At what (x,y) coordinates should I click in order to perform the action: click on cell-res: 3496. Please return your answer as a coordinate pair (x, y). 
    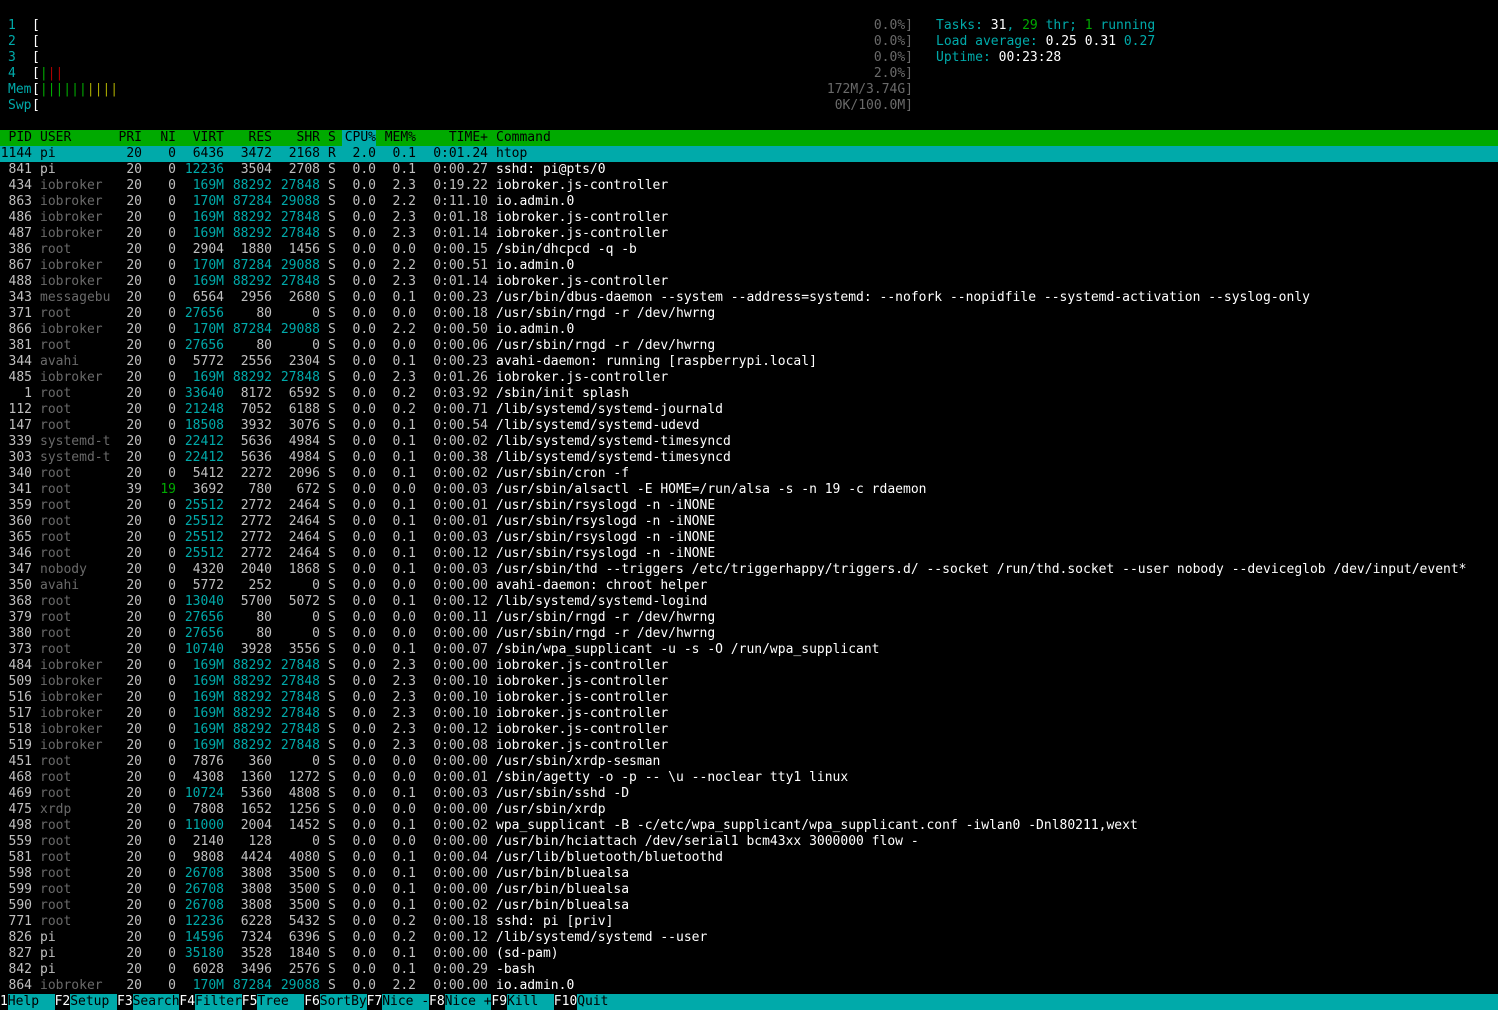
    Looking at the image, I should click on (256, 969).